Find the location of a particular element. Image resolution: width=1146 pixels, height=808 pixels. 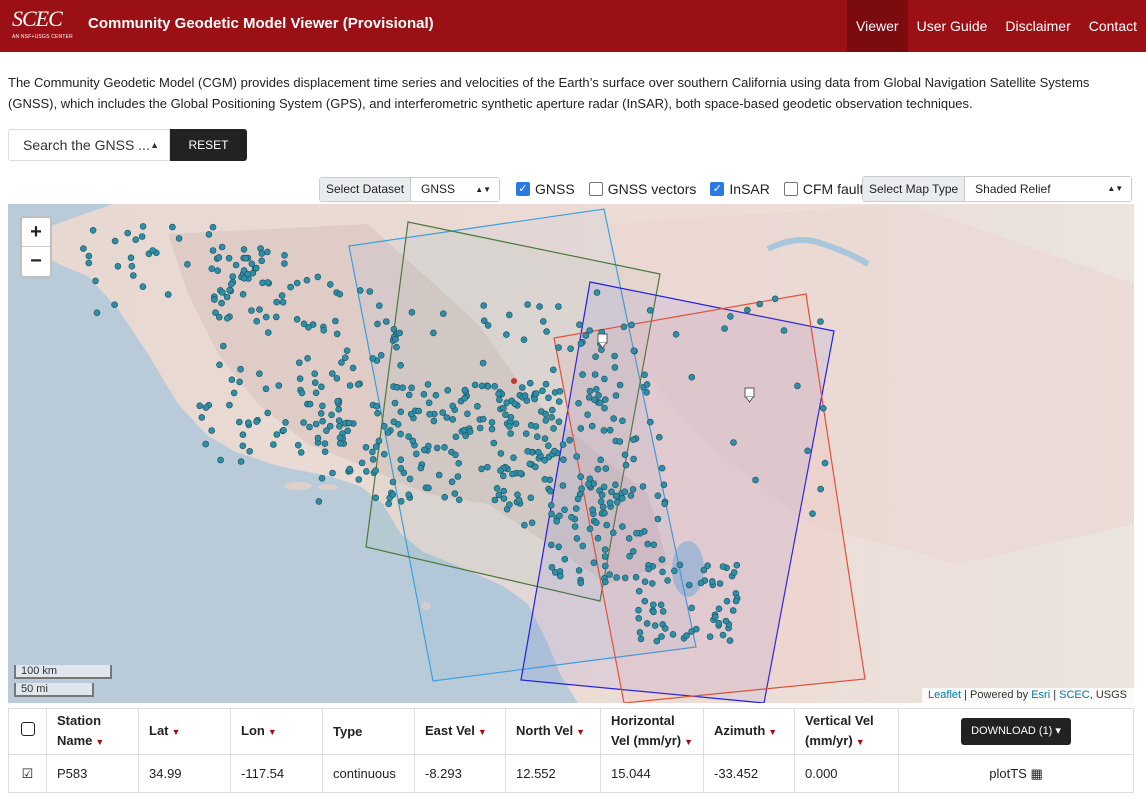

zoom-in-button: + is located at coordinates (36, 232).